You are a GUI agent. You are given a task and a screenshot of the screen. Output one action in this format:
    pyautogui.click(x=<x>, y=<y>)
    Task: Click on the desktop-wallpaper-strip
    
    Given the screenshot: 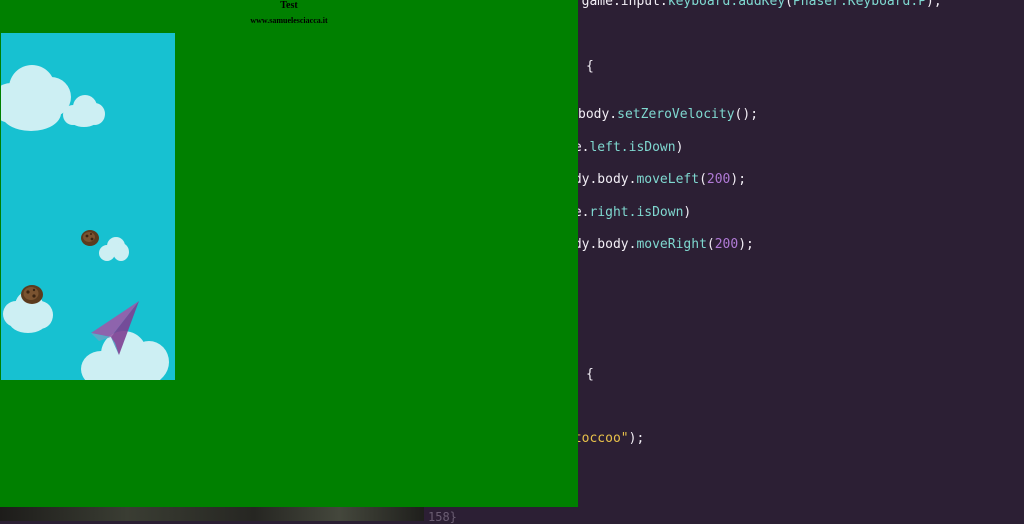 What is the action you would take?
    pyautogui.click(x=212, y=514)
    